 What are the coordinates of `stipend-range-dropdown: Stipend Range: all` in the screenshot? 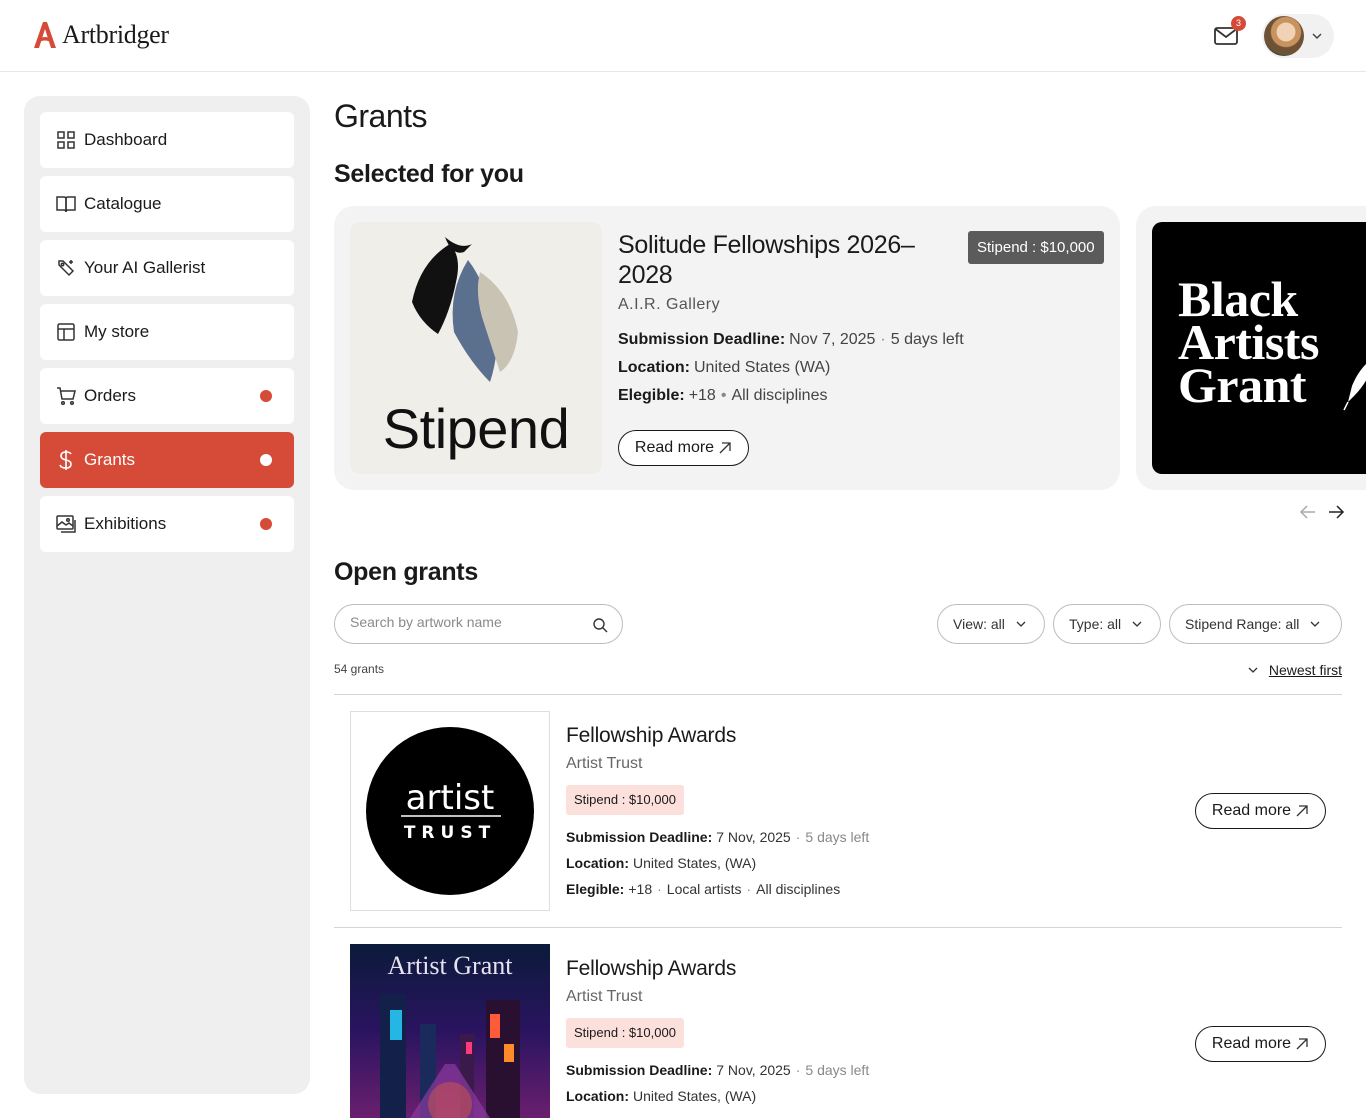 It's located at (1255, 624).